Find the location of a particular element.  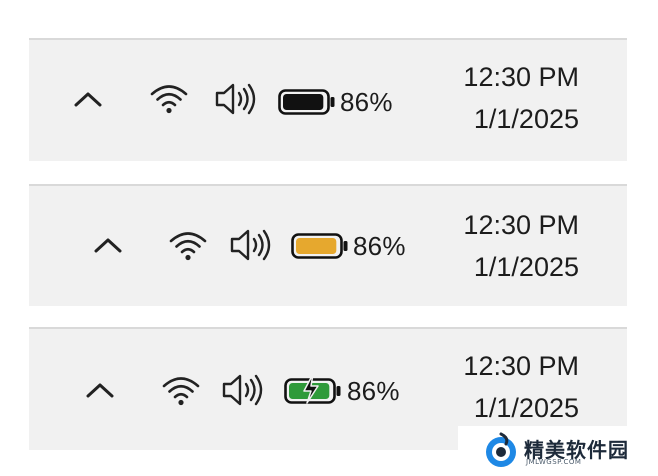

watermark-url: JMLWGSP.COM is located at coordinates (554, 462).